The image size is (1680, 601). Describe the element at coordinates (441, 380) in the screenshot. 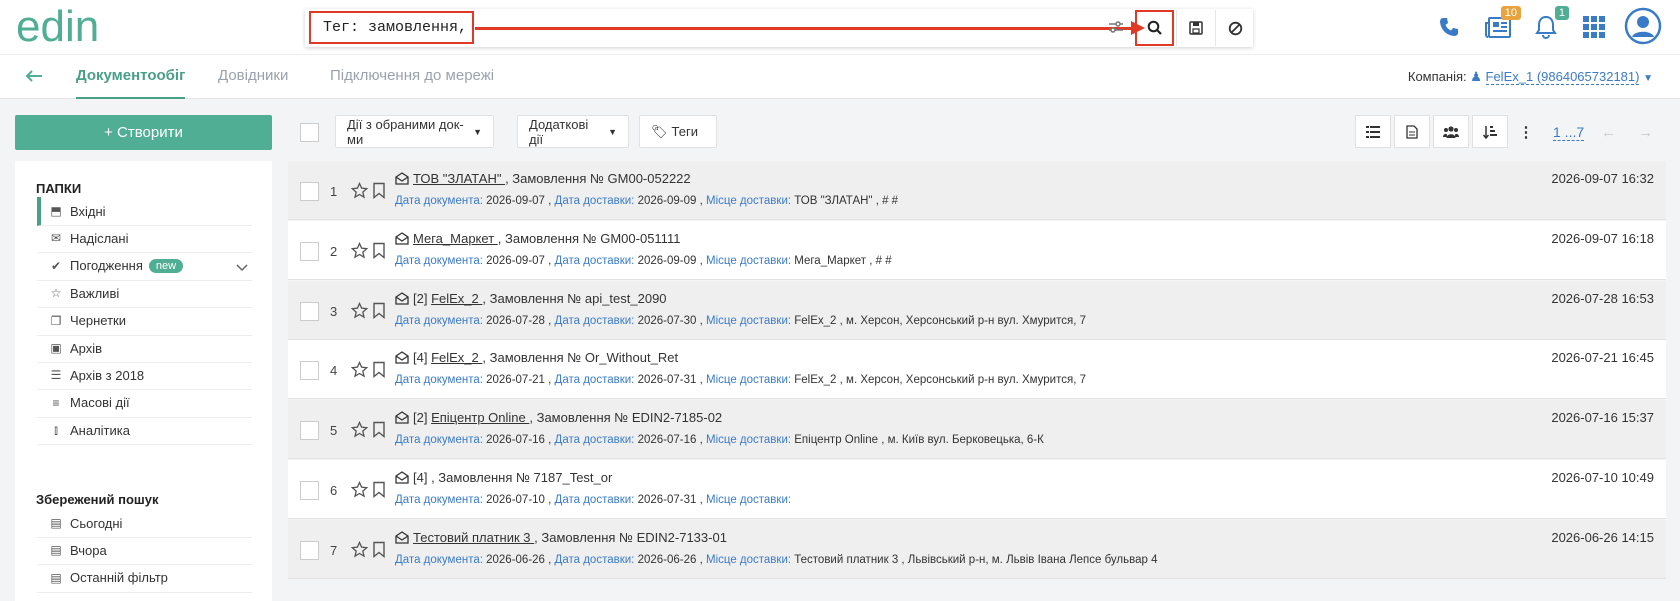

I see `doc-date-label: Дата документа:` at that location.